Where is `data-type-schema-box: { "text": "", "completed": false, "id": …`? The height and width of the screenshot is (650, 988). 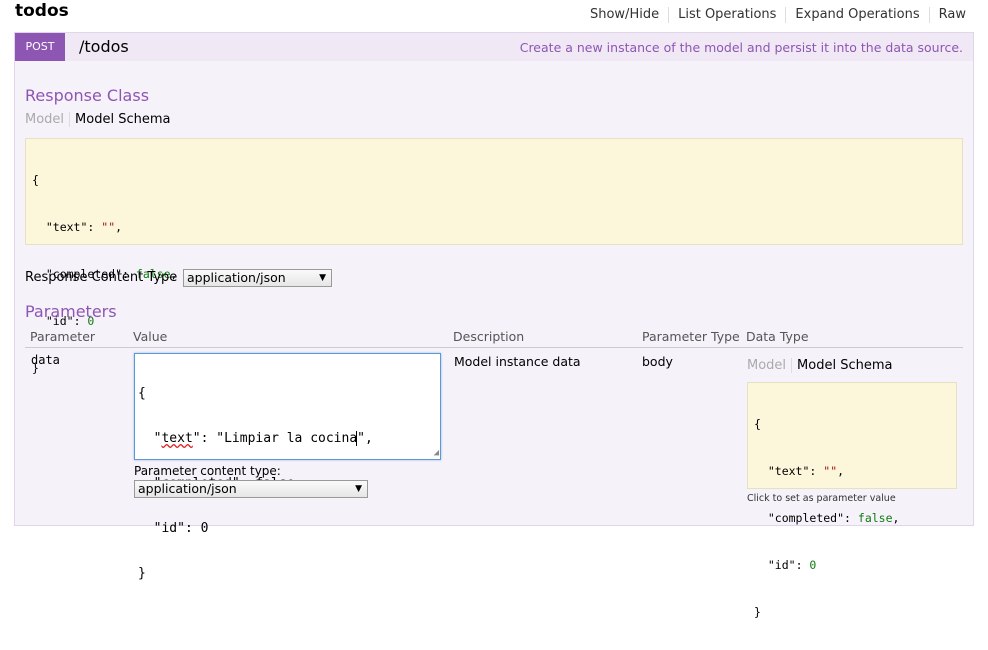
data-type-schema-box: { "text": "", "completed": false, "id": … is located at coordinates (852, 500).